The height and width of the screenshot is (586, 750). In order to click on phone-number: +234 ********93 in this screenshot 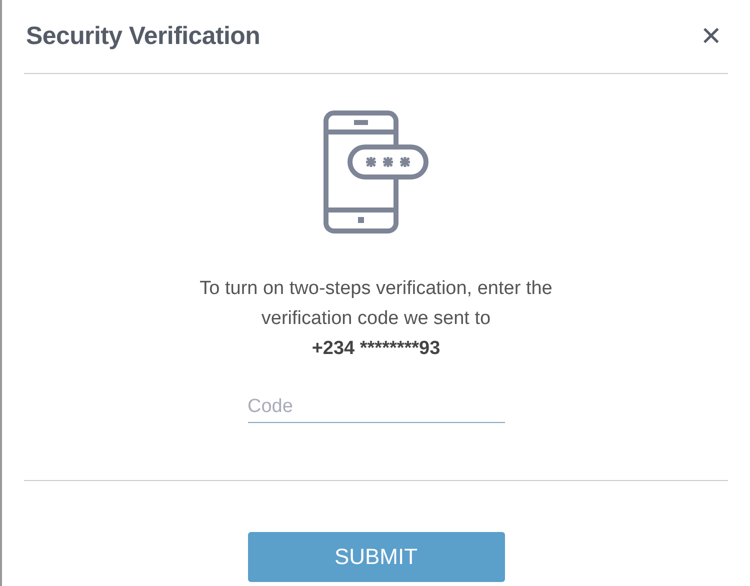, I will do `click(376, 349)`.